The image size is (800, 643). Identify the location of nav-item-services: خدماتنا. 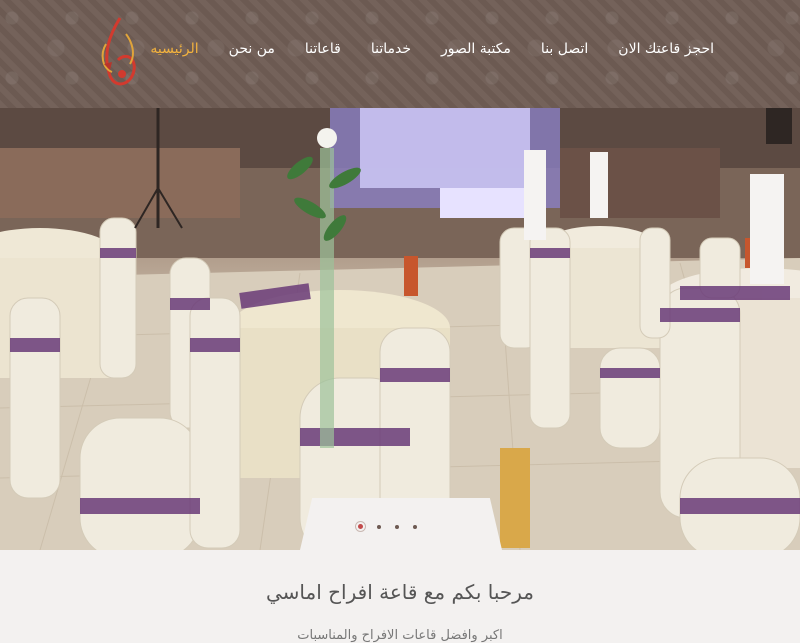
(391, 49).